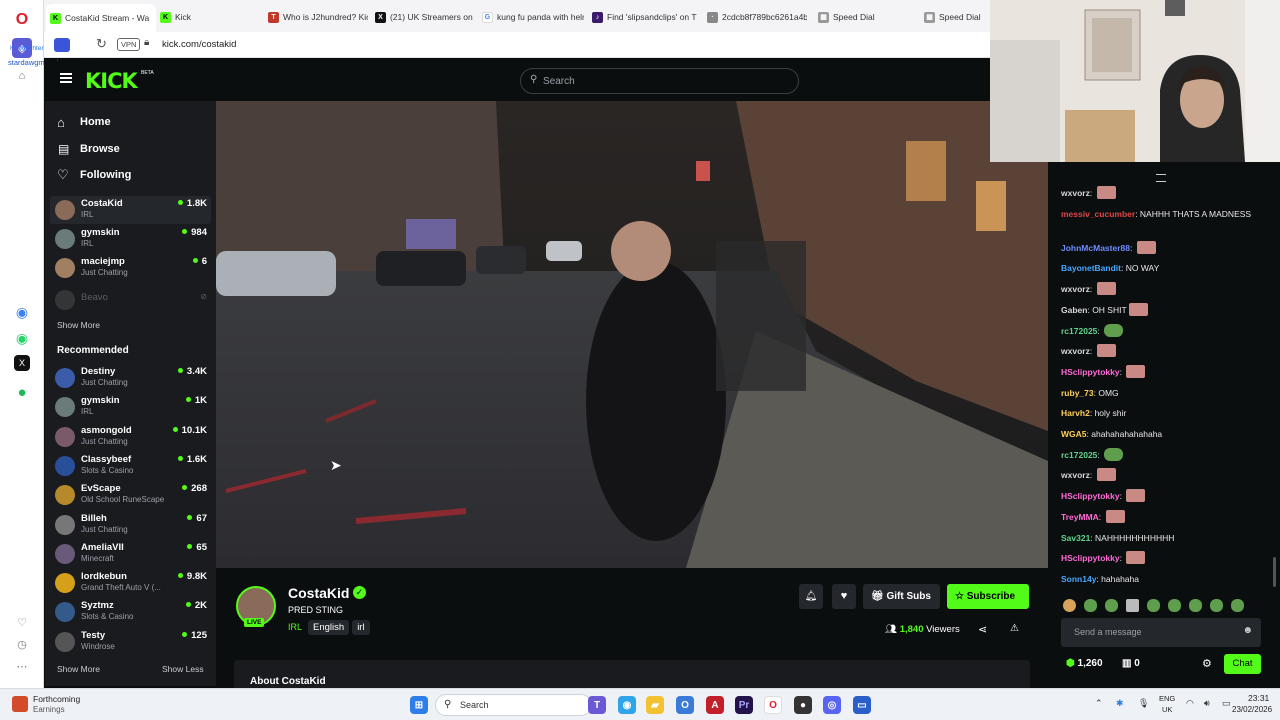 The image size is (1280, 720). Describe the element at coordinates (361, 627) in the screenshot. I see `tag-pill: irl` at that location.